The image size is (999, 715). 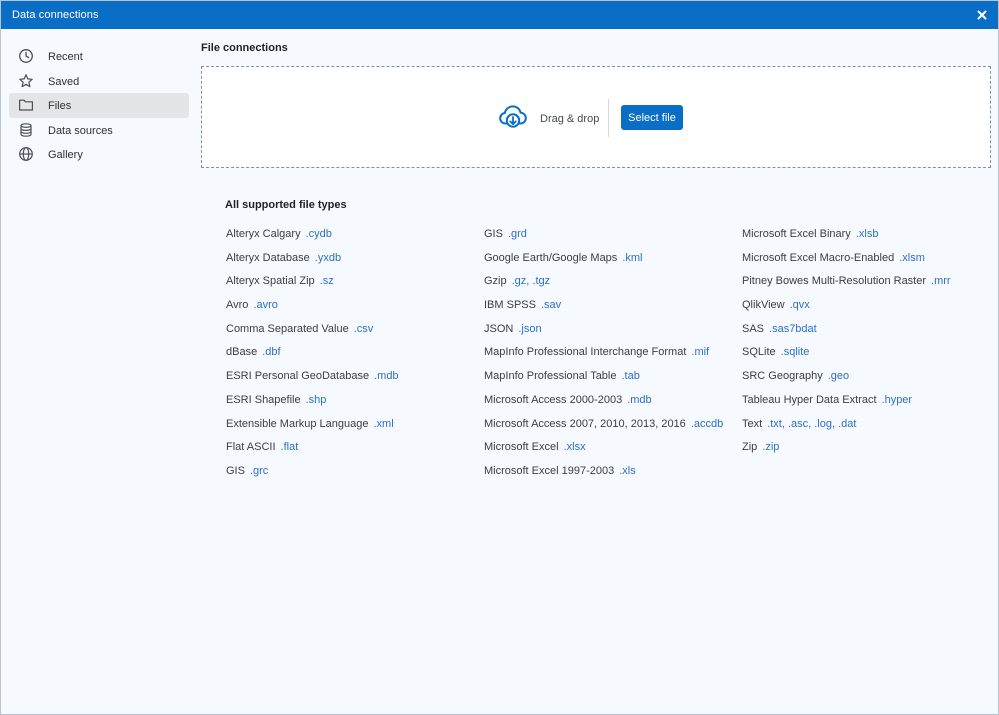 What do you see at coordinates (55, 15) in the screenshot?
I see `window-title: Data connections` at bounding box center [55, 15].